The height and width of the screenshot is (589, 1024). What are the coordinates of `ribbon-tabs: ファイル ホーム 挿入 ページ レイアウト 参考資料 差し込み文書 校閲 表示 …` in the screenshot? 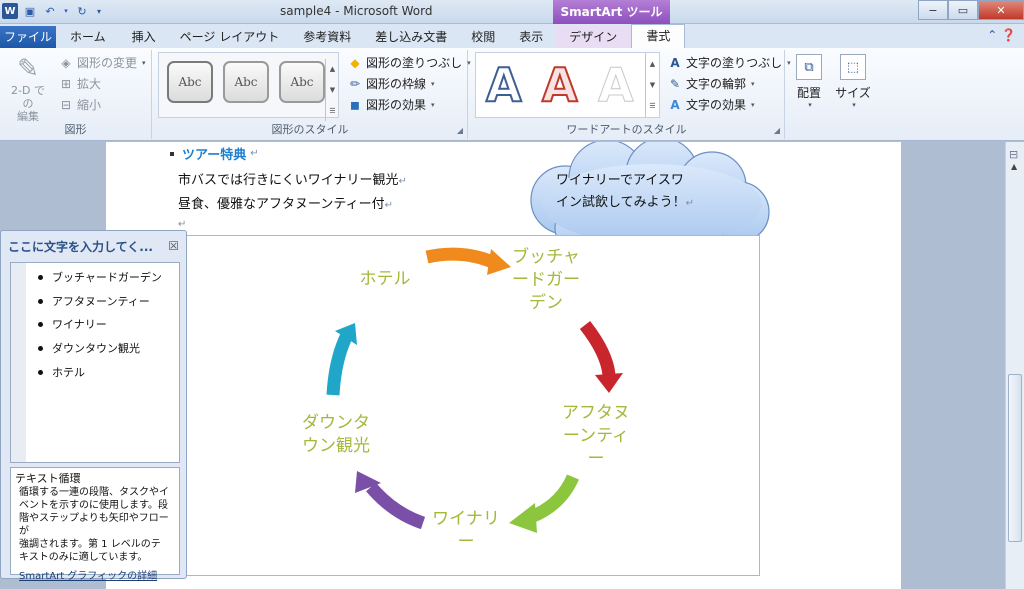 It's located at (512, 36).